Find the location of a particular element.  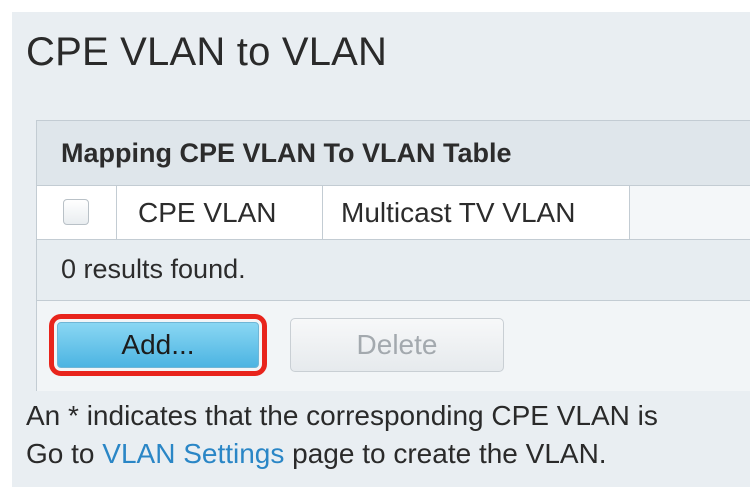

column-header-cpe-vlan: CPE VLAN is located at coordinates (220, 212).